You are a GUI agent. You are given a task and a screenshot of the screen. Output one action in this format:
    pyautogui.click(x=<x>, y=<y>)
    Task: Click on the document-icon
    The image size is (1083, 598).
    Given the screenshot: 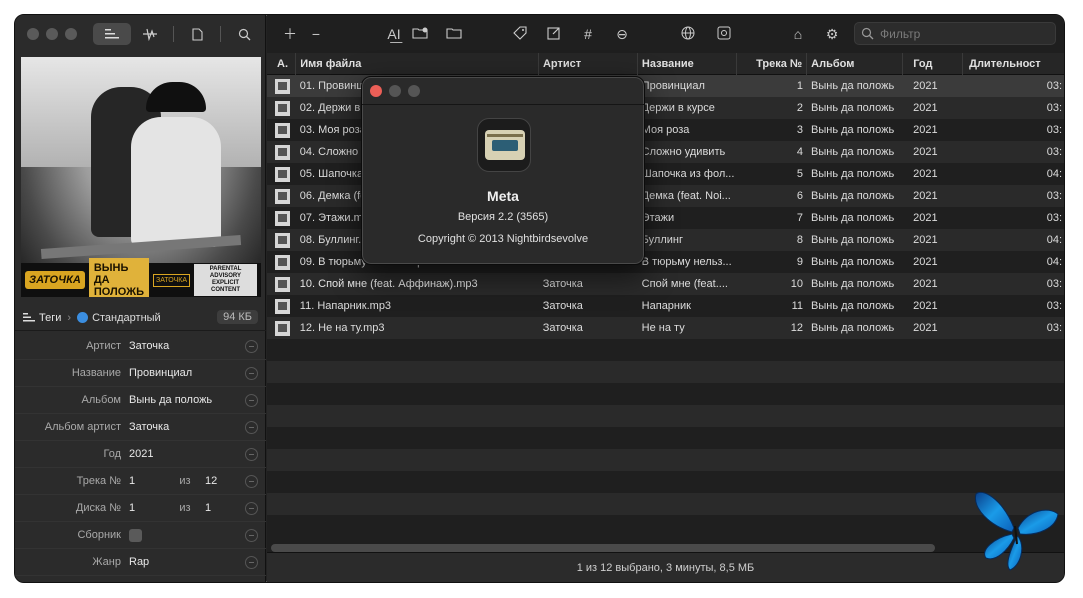 What is the action you would take?
    pyautogui.click(x=197, y=34)
    